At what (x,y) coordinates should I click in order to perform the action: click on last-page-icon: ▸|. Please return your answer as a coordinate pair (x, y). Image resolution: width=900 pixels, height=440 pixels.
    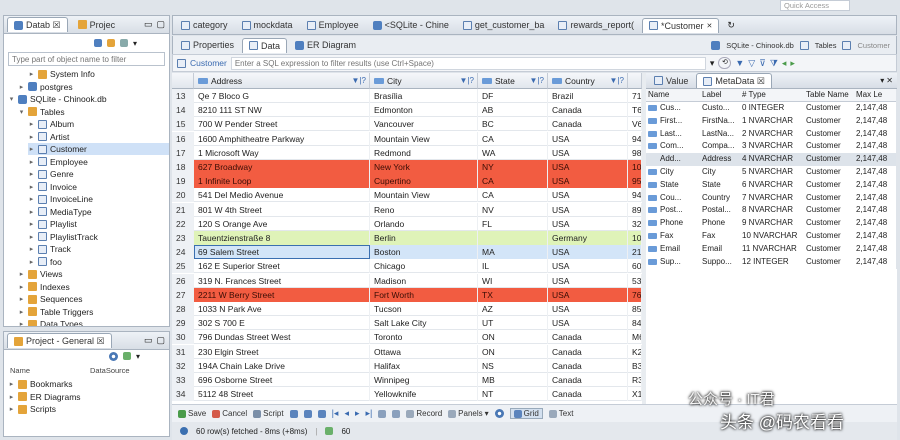
    Looking at the image, I should click on (369, 413).